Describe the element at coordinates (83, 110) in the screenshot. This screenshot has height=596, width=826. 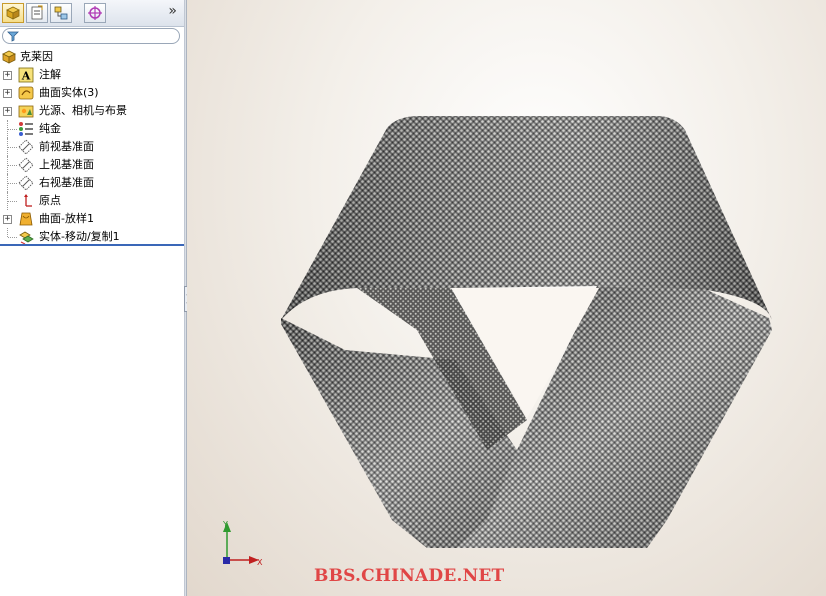
I see `tree-item-label: 光源、相机与布景` at that location.